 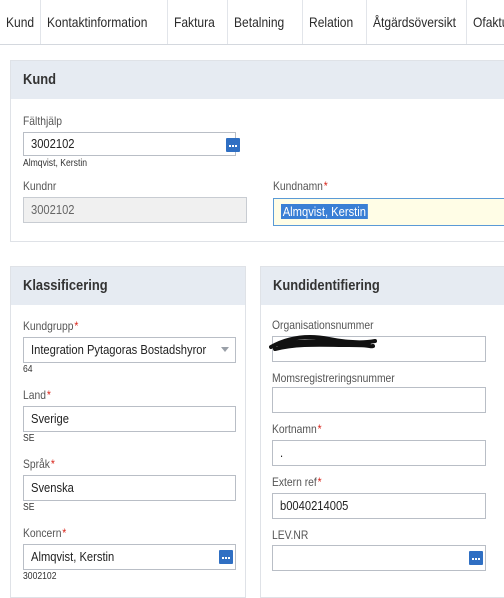 I want to click on kundgrupp-sub: 64, so click(x=28, y=369).